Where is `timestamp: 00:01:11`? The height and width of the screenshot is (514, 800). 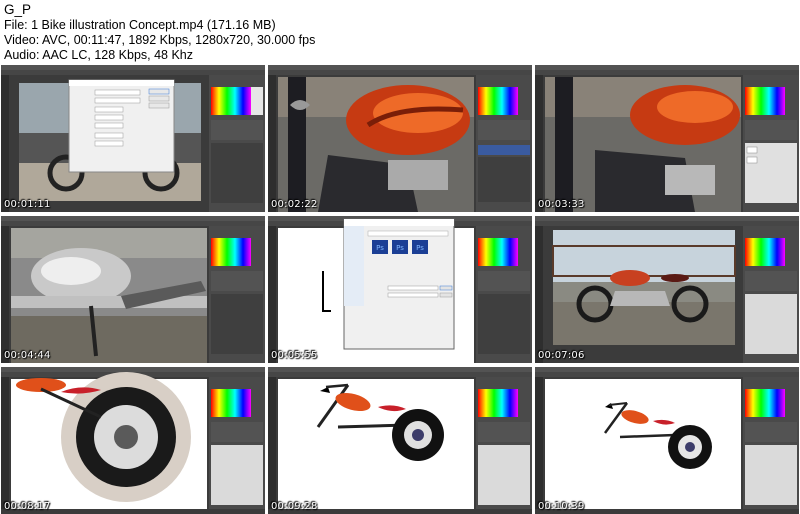
timestamp: 00:01:11 is located at coordinates (27, 204).